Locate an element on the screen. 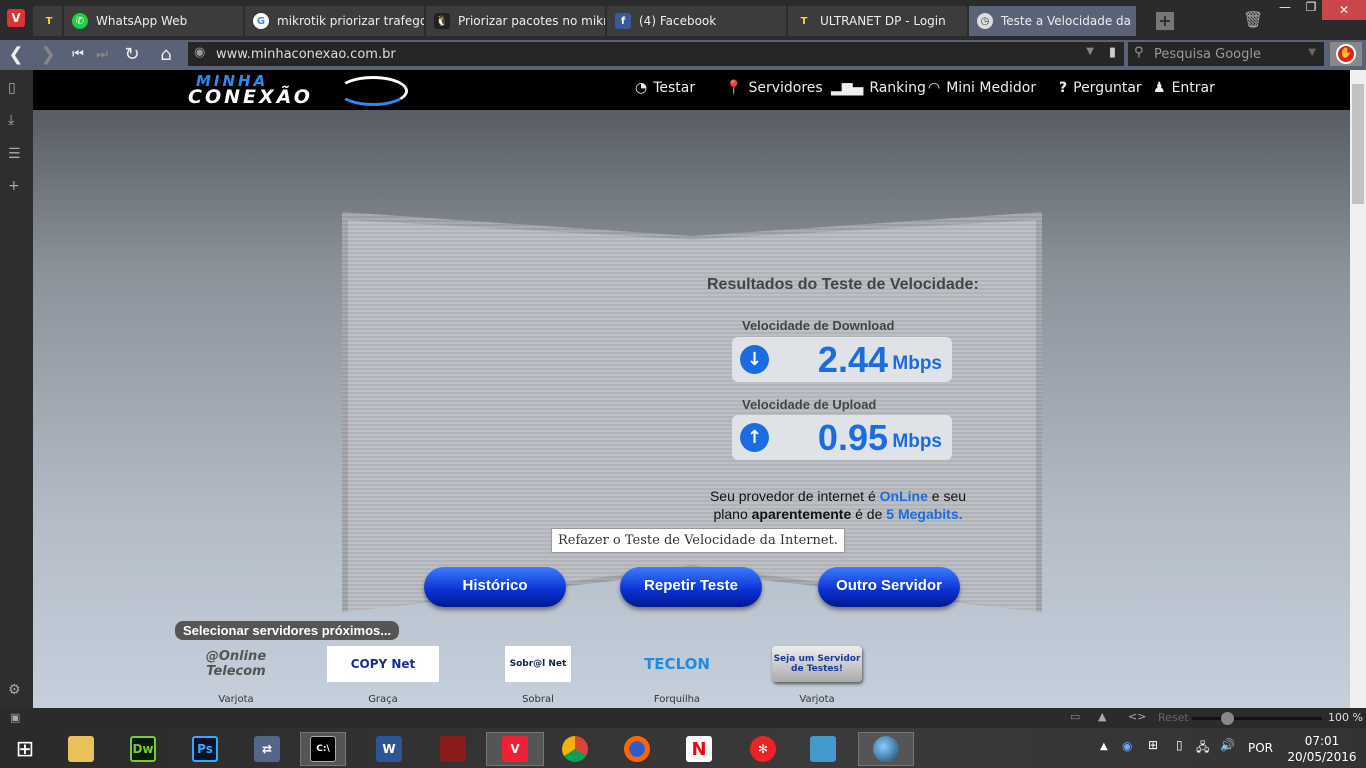 The height and width of the screenshot is (768, 1366). fast-forward-button: ⏭ is located at coordinates (102, 54).